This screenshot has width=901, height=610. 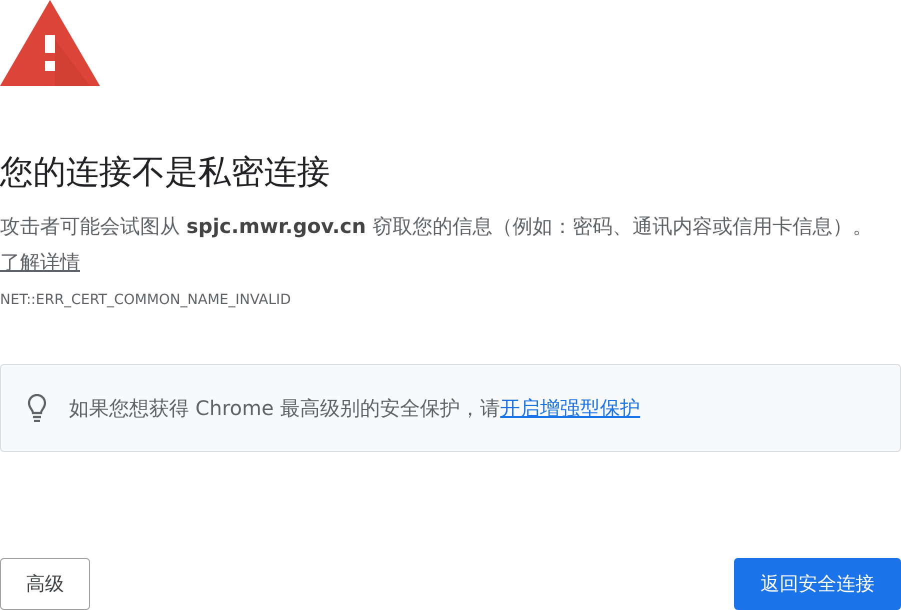 What do you see at coordinates (570, 408) in the screenshot?
I see `enhanced-protection-link: 开启增强型保护` at bounding box center [570, 408].